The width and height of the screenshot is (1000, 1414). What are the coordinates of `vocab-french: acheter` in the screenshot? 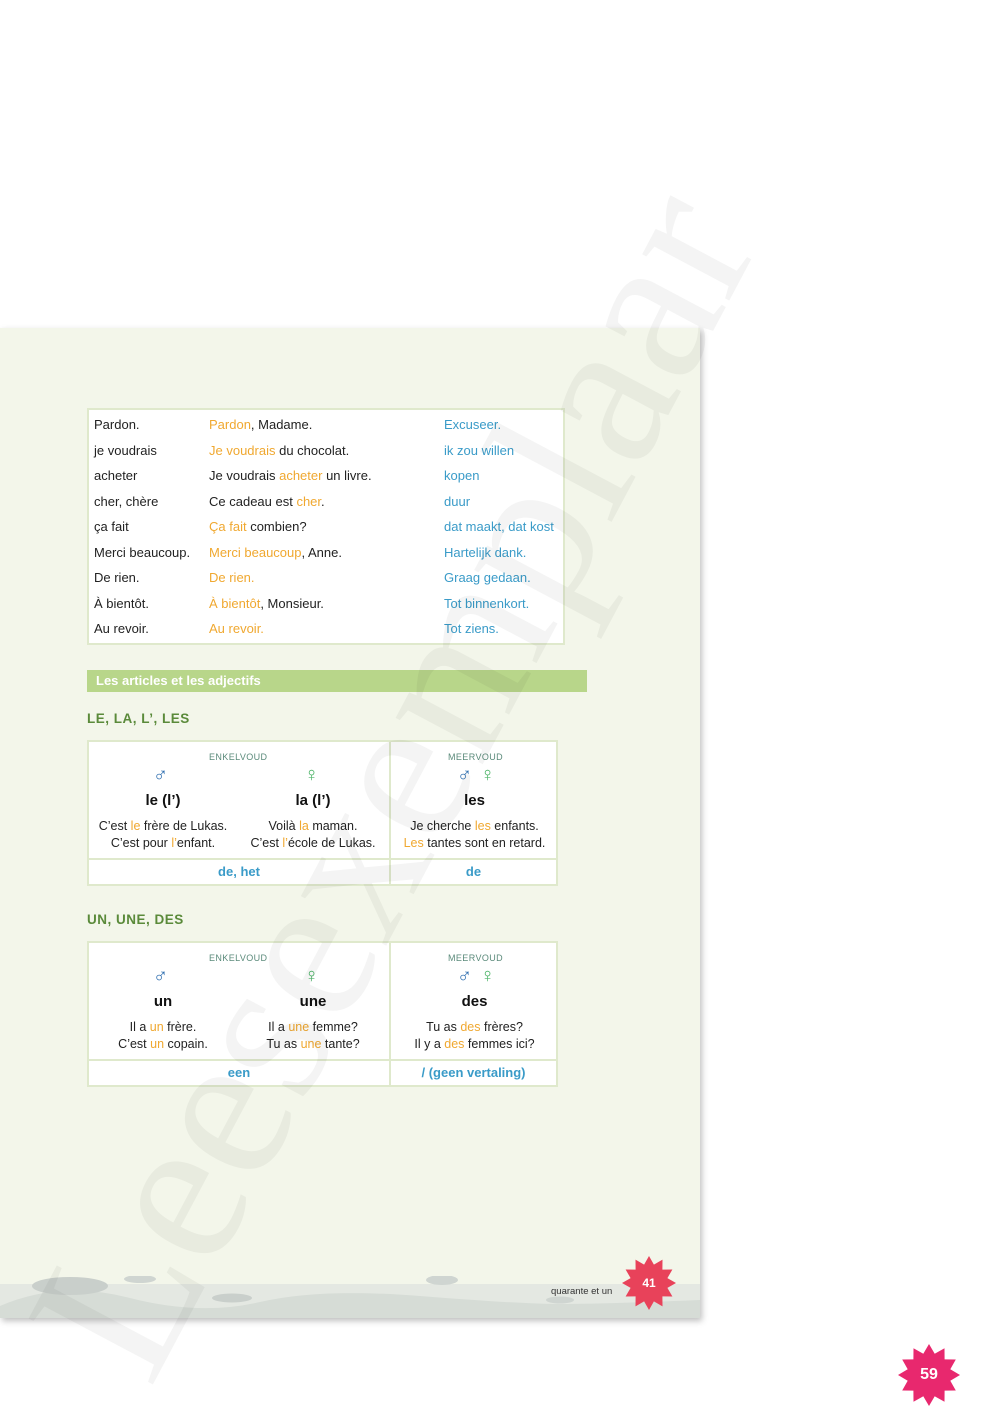 It's located at (116, 476).